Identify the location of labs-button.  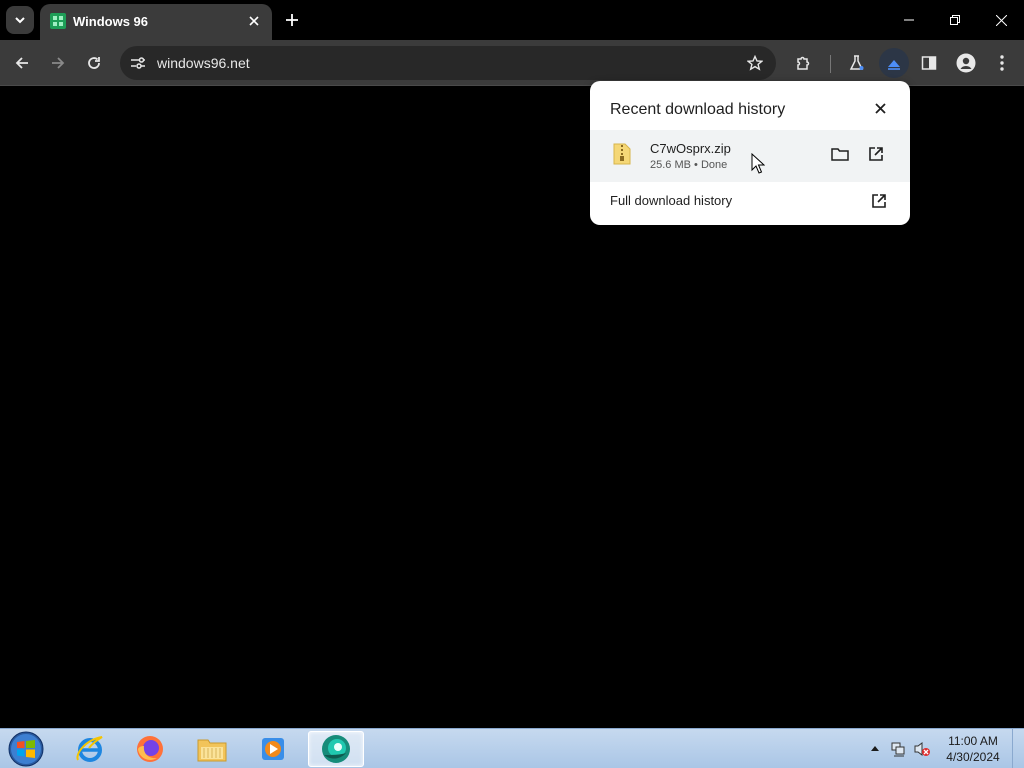
(857, 63).